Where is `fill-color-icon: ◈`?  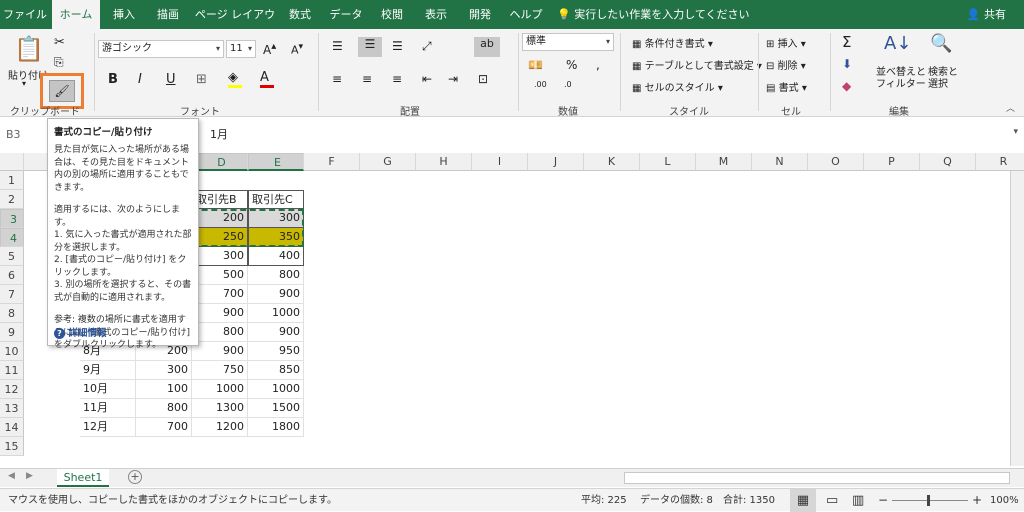
fill-color-icon: ◈ is located at coordinates (235, 79).